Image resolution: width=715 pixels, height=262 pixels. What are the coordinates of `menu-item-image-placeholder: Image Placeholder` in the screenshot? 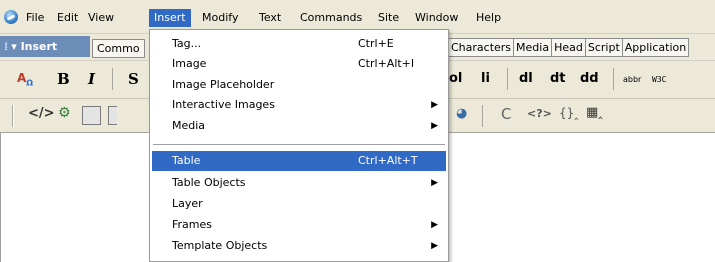 It's located at (299, 85).